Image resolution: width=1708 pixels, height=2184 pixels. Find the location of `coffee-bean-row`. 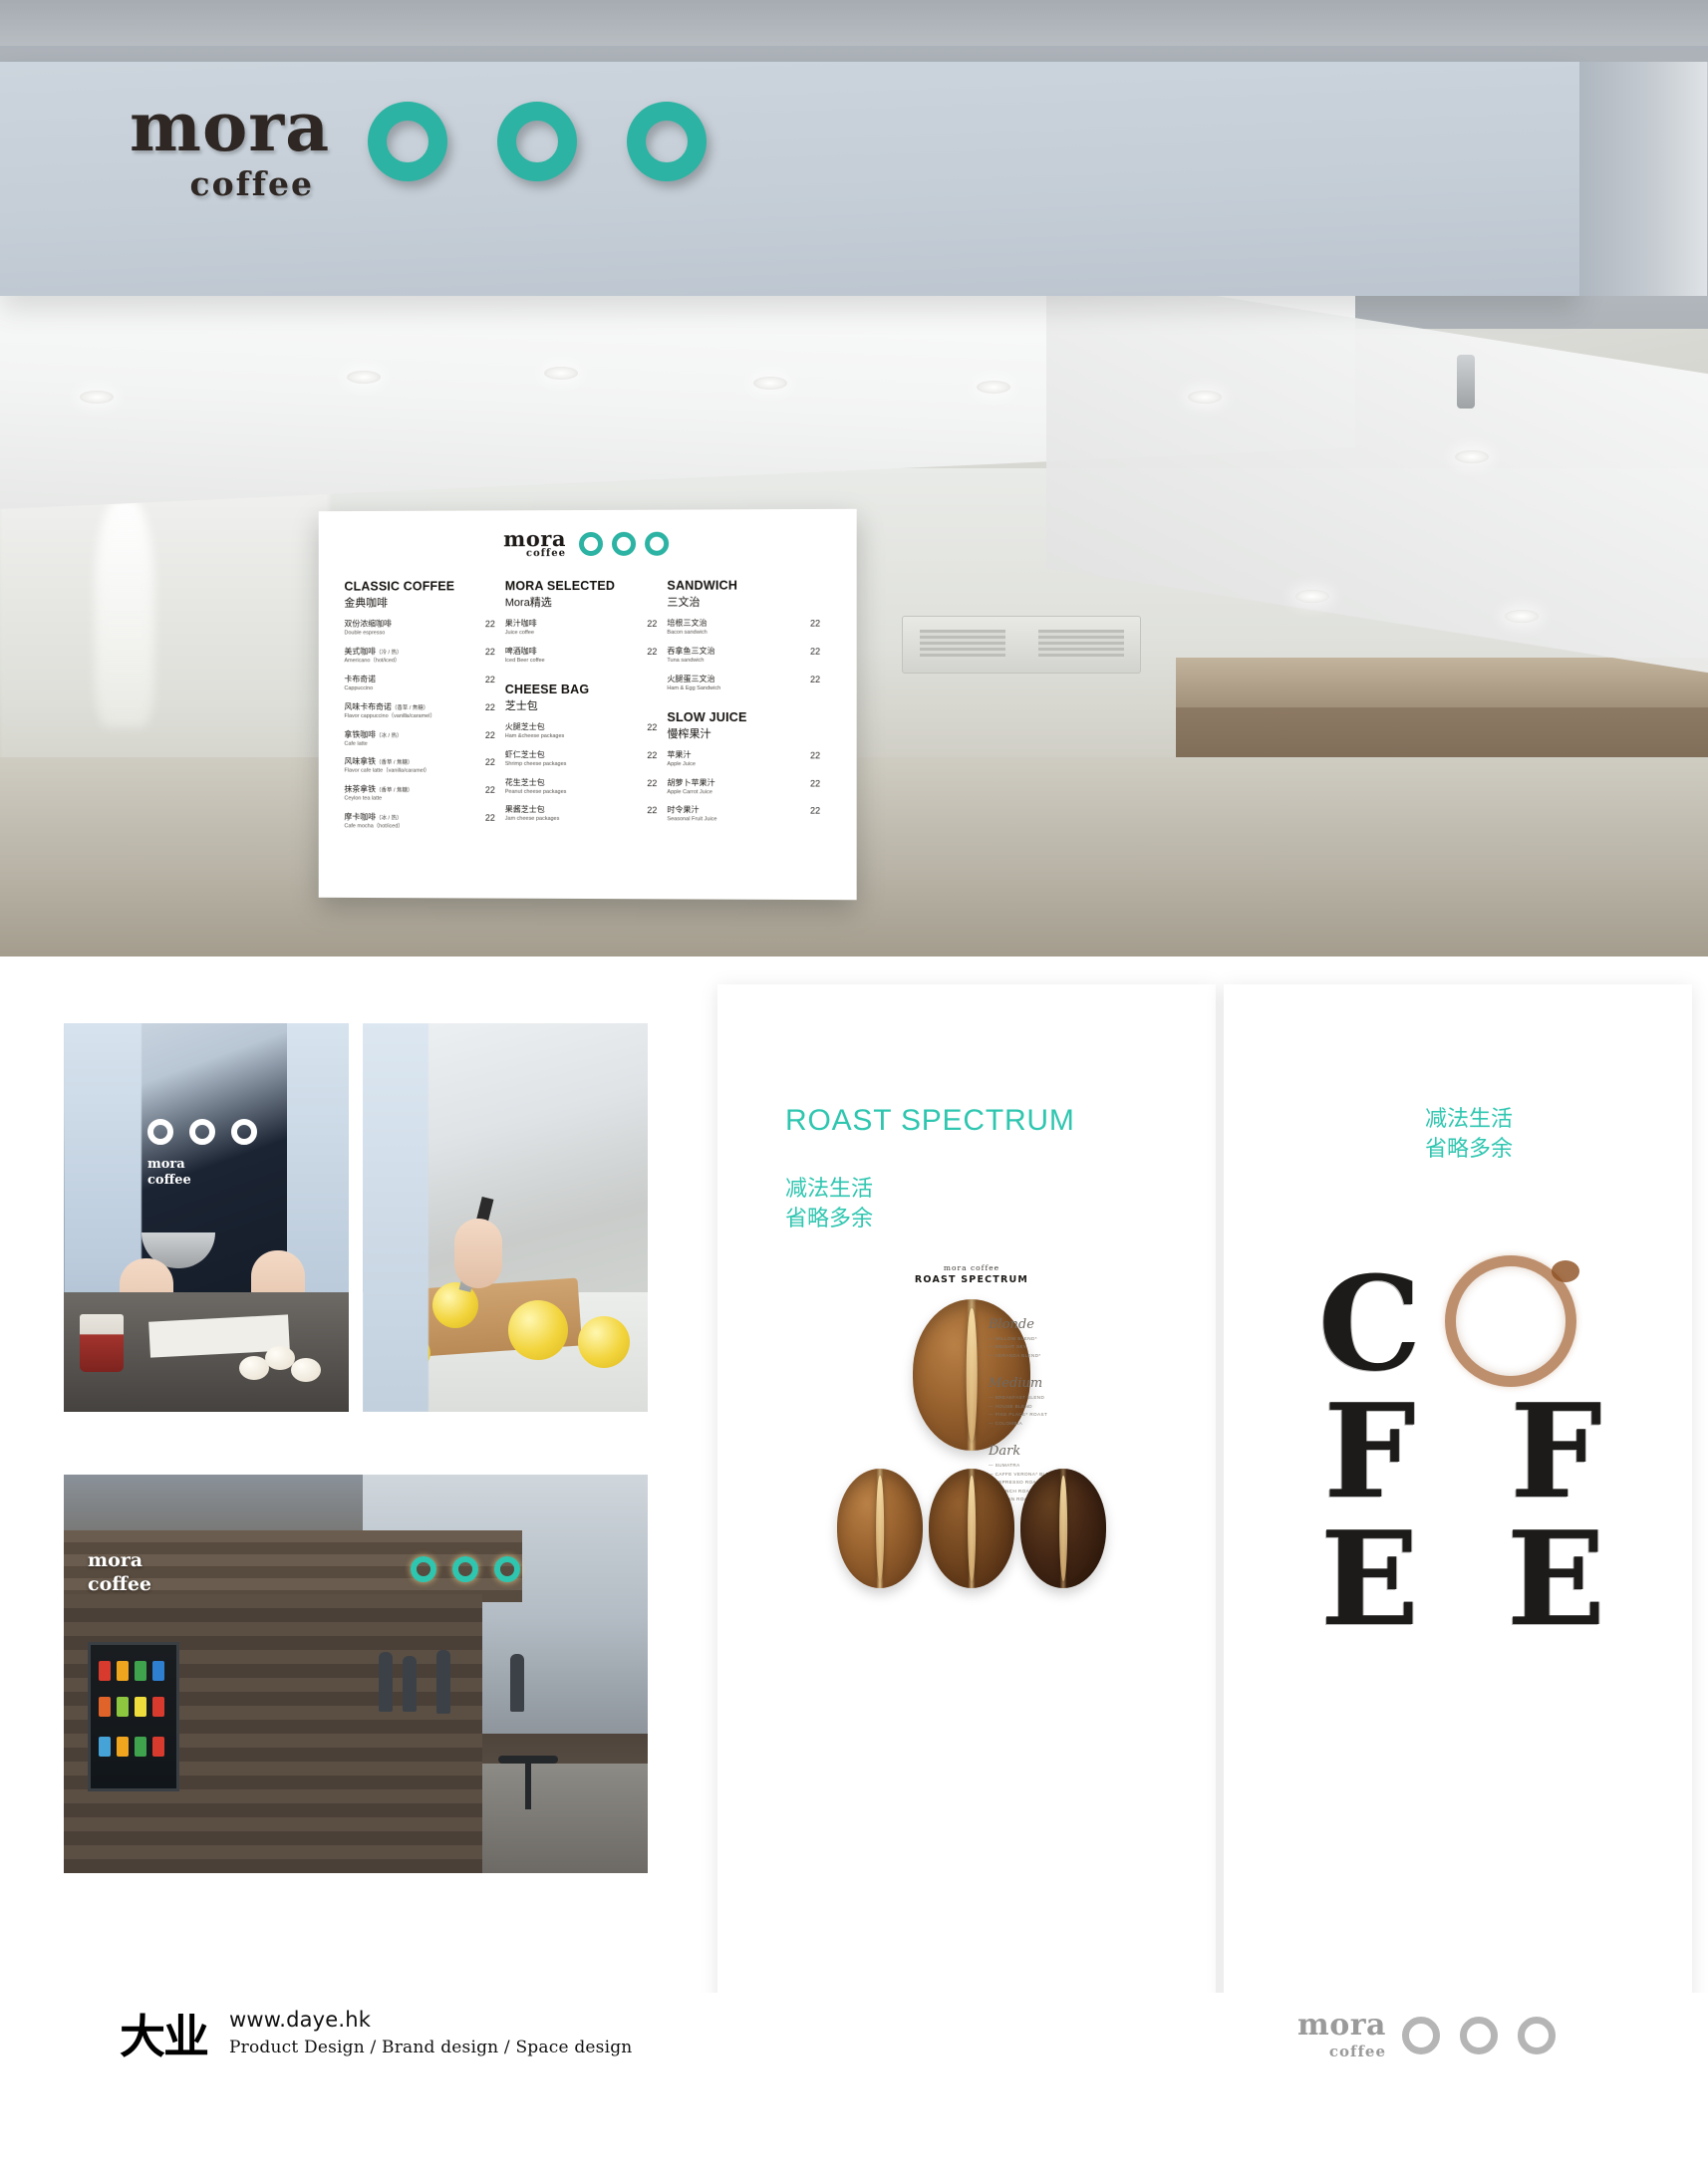

coffee-bean-row is located at coordinates (971, 1528).